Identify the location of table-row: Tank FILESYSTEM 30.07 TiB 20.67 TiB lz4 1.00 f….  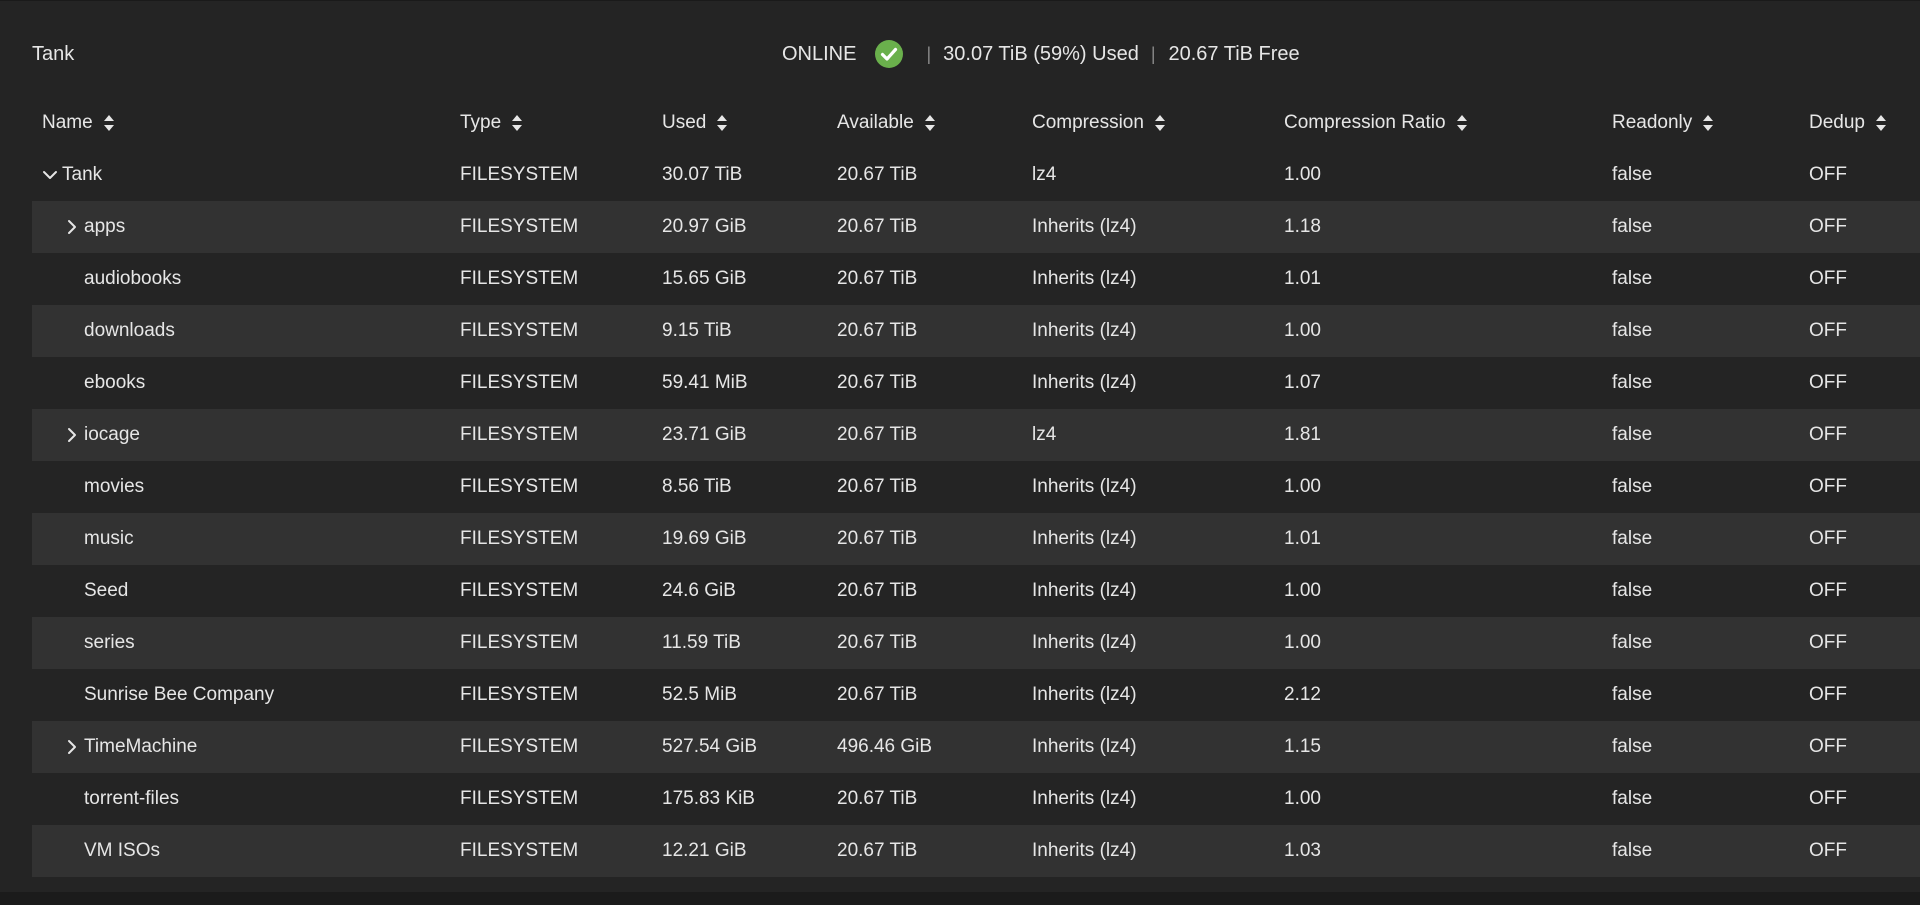
(976, 175).